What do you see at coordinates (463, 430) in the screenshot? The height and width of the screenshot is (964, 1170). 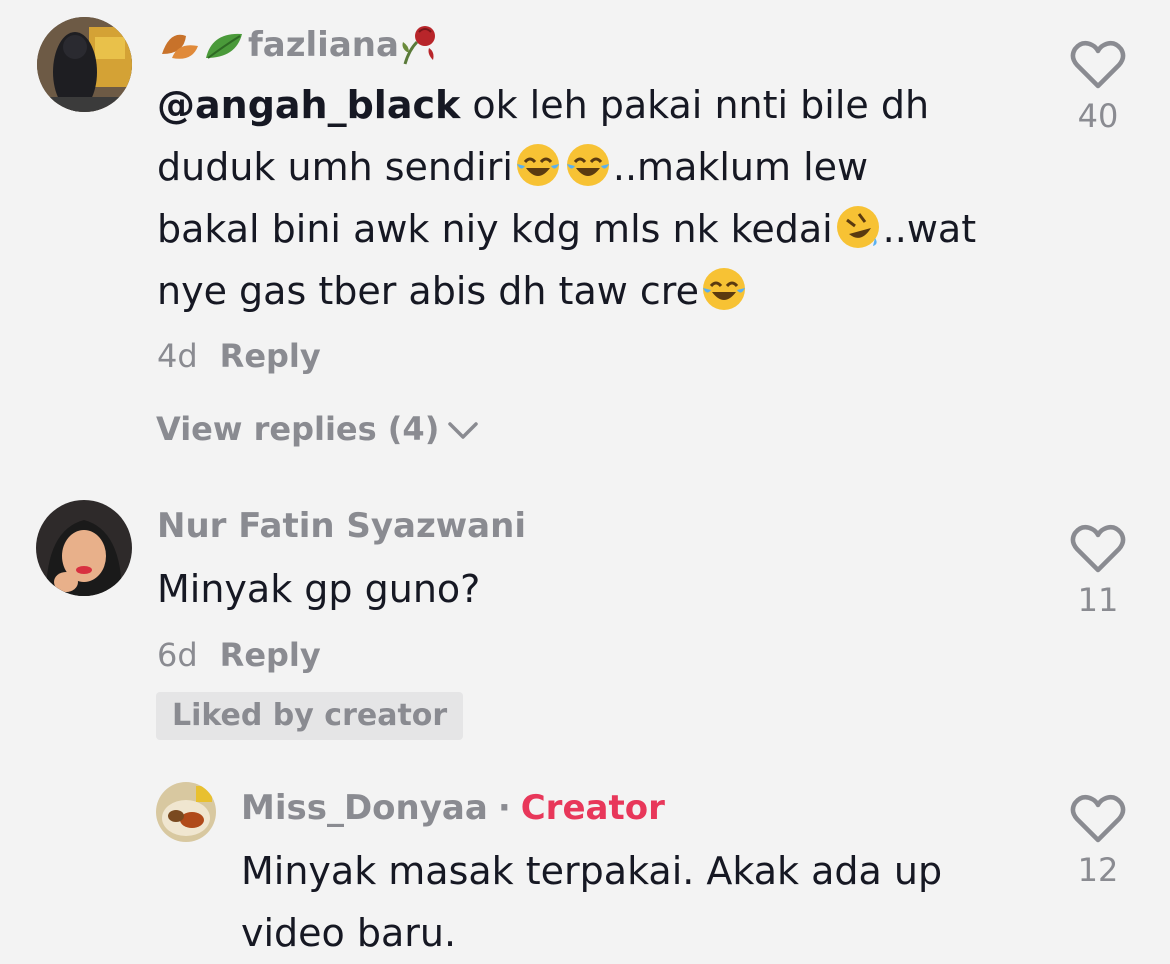 I see `chevron-down-icon` at bounding box center [463, 430].